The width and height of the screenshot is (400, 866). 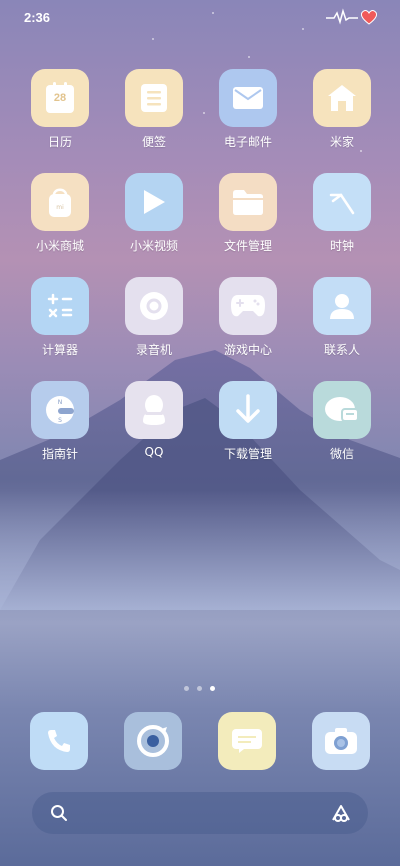 I want to click on app-shopping-bag: mi 小米商城, so click(x=60, y=213).